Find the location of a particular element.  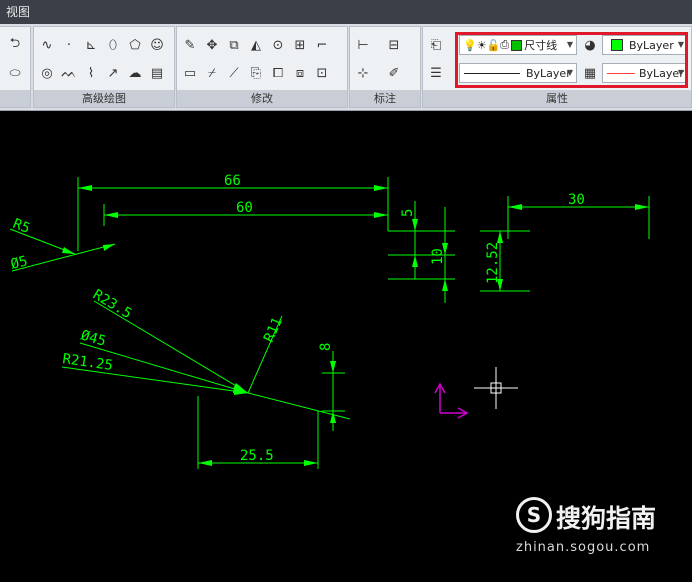

trim-icon: ⌿ is located at coordinates (212, 73).